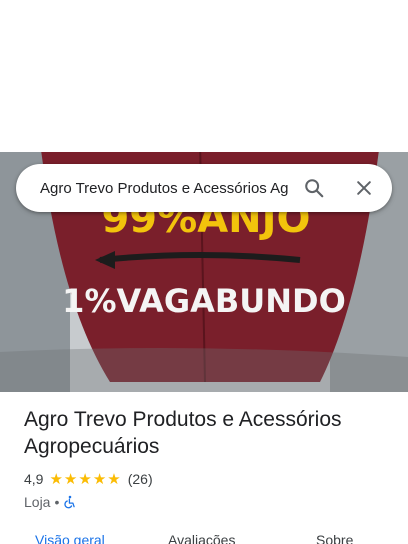 This screenshot has height=544, width=408. I want to click on close-button, so click(364, 188).